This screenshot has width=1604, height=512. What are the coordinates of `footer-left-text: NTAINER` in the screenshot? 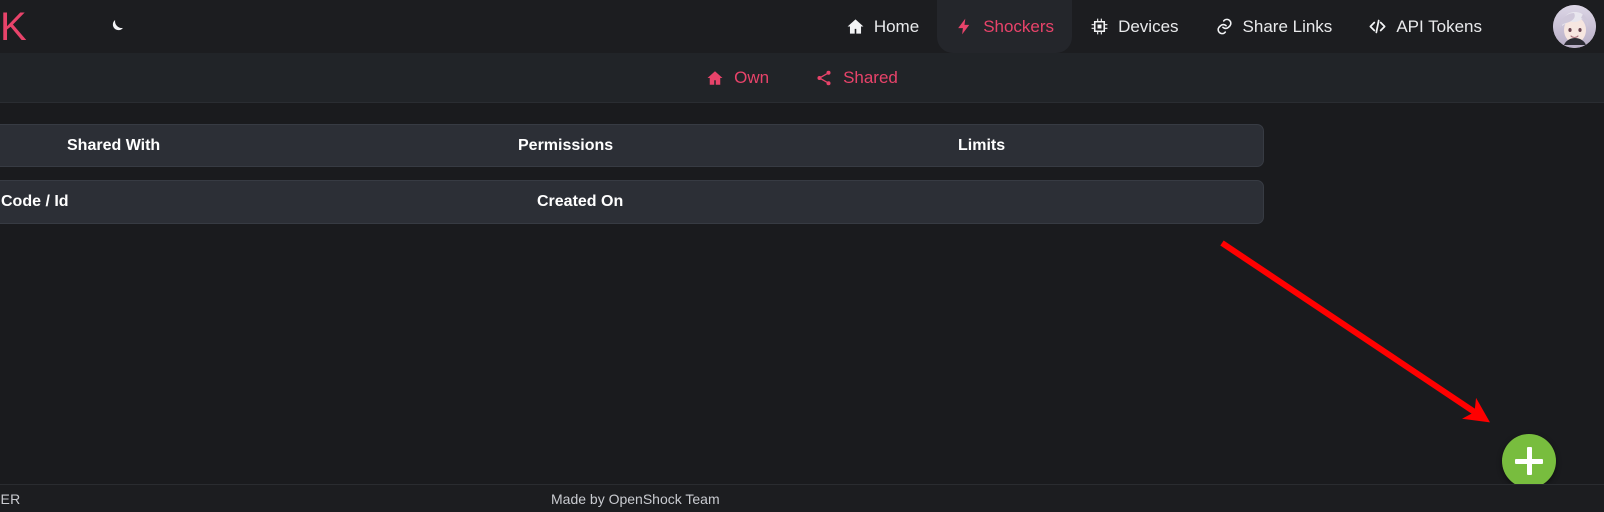 It's located at (10, 498).